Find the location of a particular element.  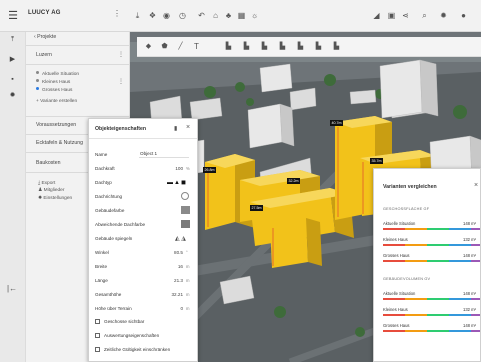

section-ecktafeln: Ecktafeln & Nutzung is located at coordinates (59, 143).